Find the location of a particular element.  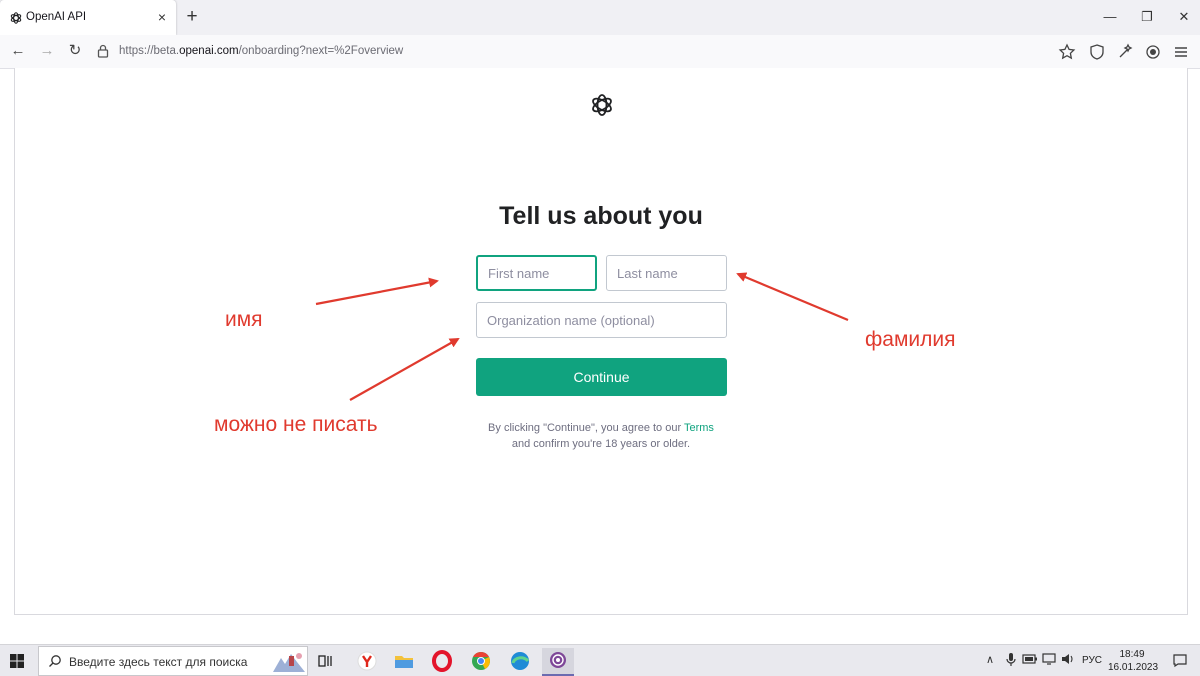

clock-date: 16.01.2023 is located at coordinates (1133, 667).